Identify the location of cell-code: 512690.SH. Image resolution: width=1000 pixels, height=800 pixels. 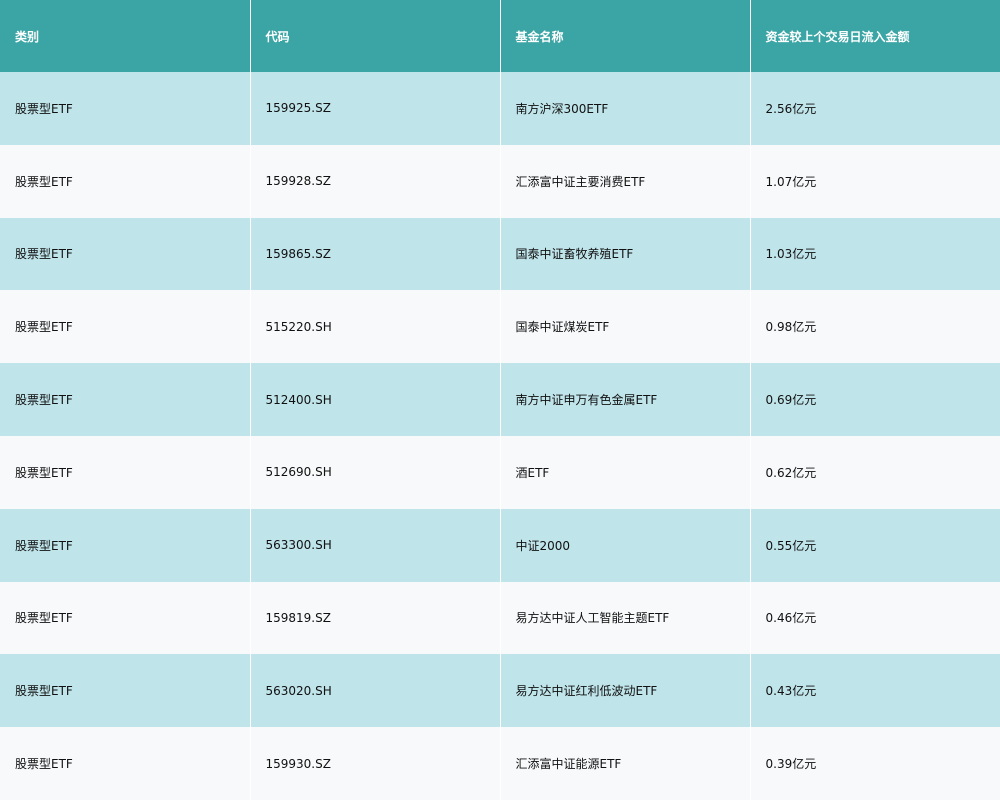
(375, 472).